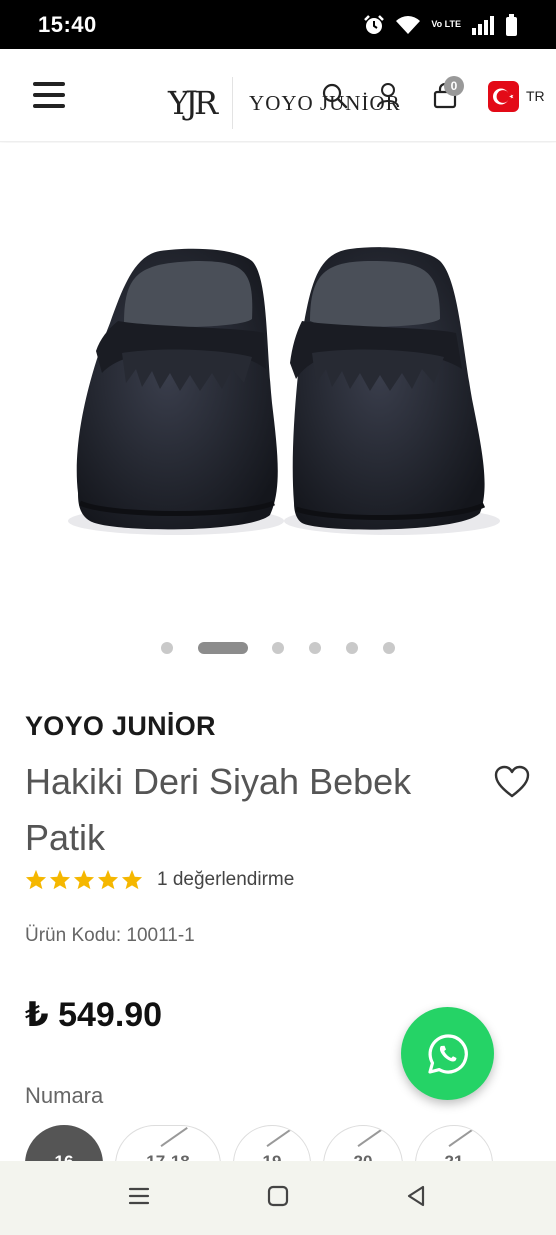 The height and width of the screenshot is (1235, 556). I want to click on size-option-21: 21, so click(454, 1143).